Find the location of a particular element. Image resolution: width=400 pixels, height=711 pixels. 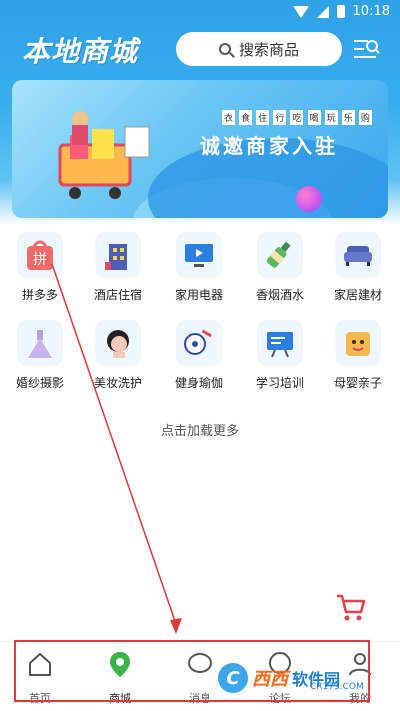

banner-title: 诚邀商家入驻 is located at coordinates (269, 146).